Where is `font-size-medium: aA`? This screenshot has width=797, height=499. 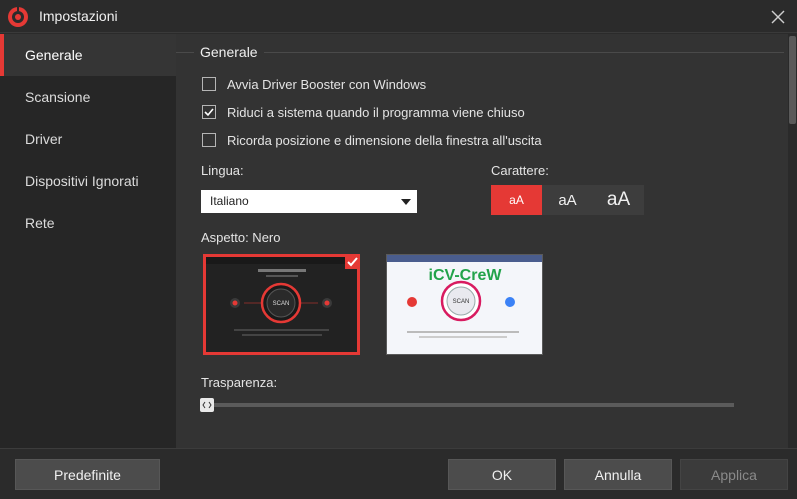
font-size-medium: aA is located at coordinates (567, 200).